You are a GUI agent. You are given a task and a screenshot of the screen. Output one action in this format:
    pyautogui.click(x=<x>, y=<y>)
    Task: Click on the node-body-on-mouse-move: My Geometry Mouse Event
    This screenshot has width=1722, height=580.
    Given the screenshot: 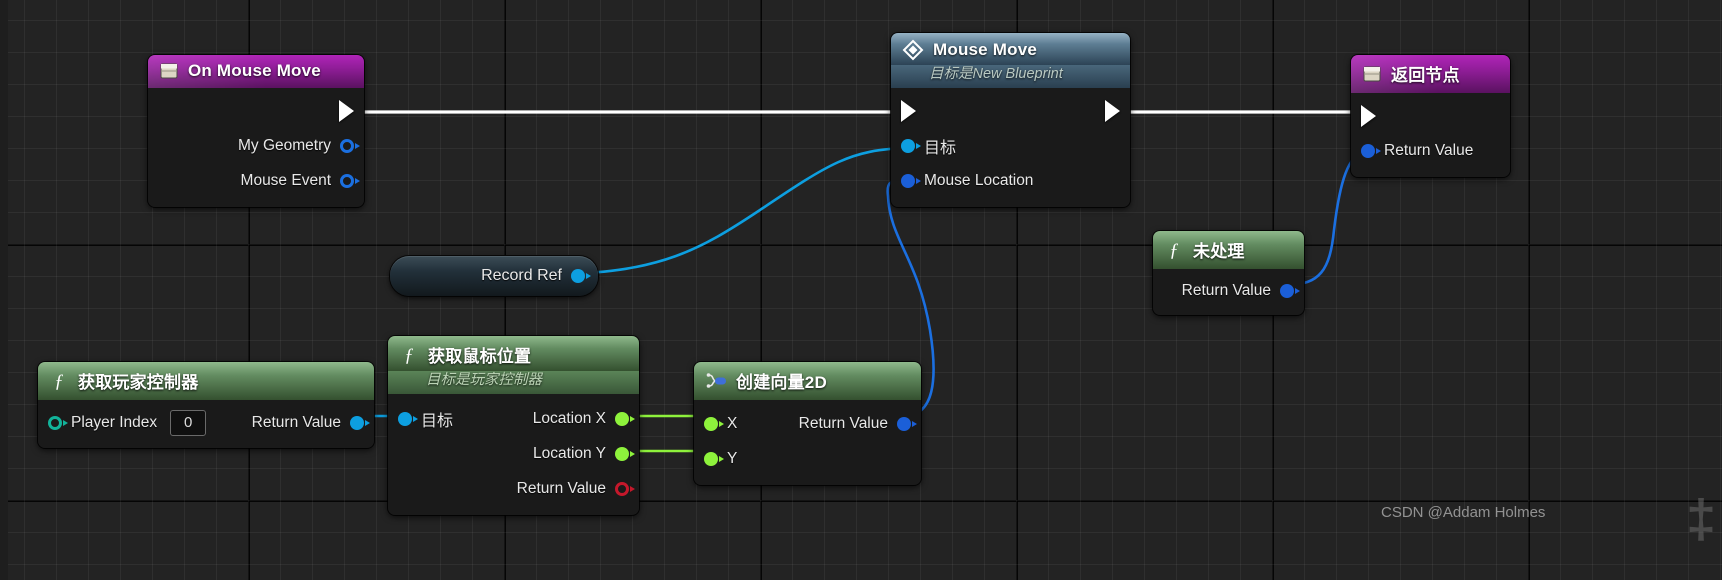 What is the action you would take?
    pyautogui.click(x=256, y=147)
    